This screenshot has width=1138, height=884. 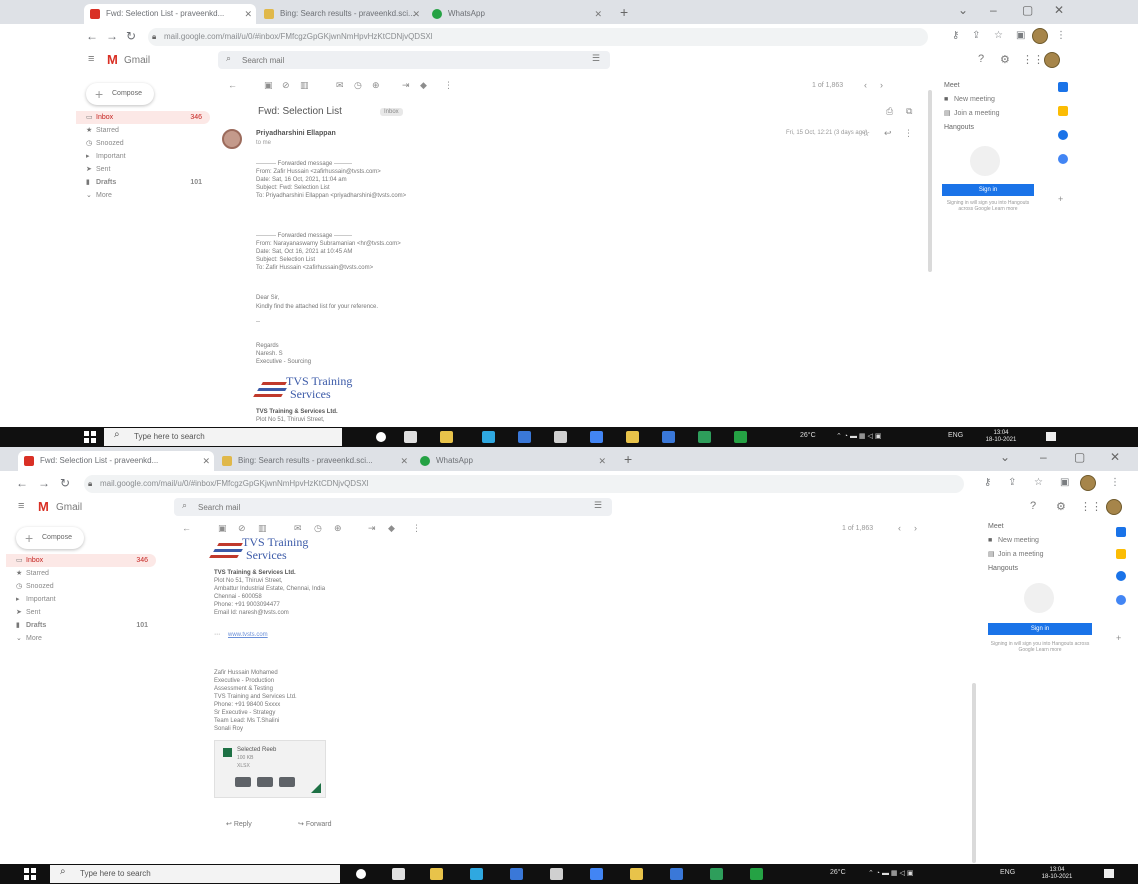 I want to click on taskbar-search: ⌕ Type here to search, so click(x=195, y=874).